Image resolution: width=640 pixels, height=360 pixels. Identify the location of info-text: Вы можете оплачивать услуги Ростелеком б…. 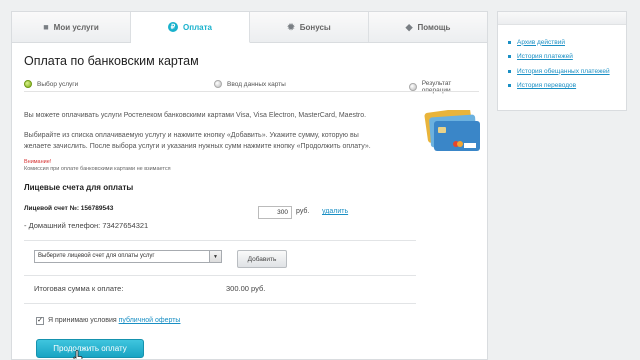
(195, 115).